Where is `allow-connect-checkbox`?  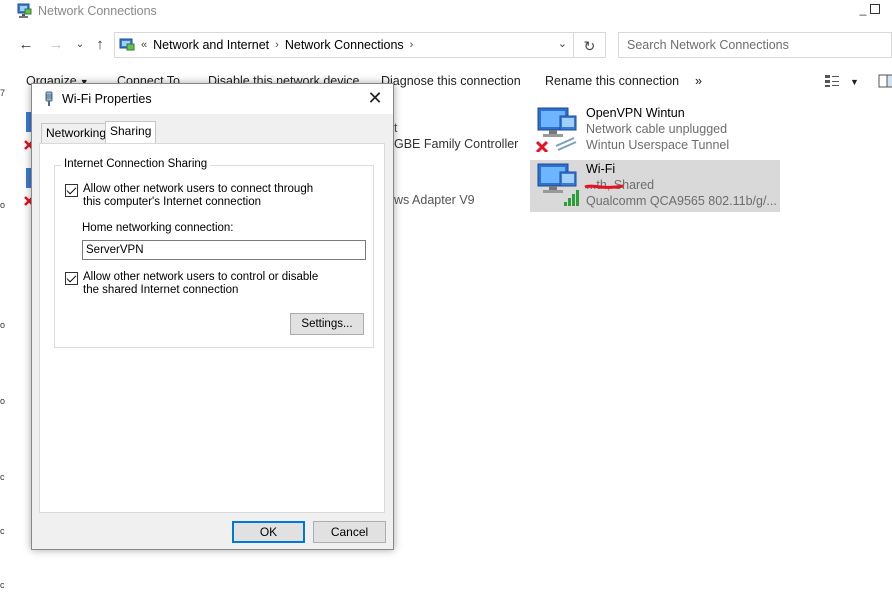 allow-connect-checkbox is located at coordinates (71, 190).